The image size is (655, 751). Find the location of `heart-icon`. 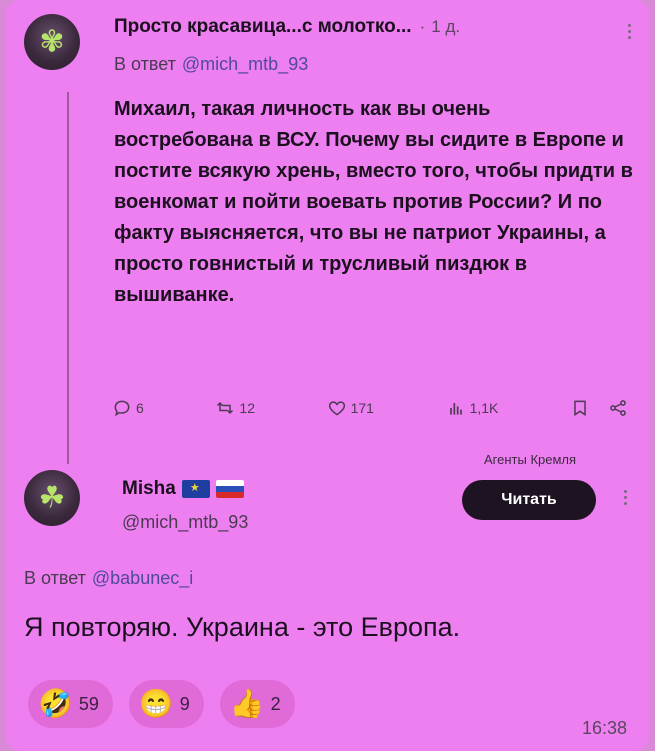

heart-icon is located at coordinates (336, 408).